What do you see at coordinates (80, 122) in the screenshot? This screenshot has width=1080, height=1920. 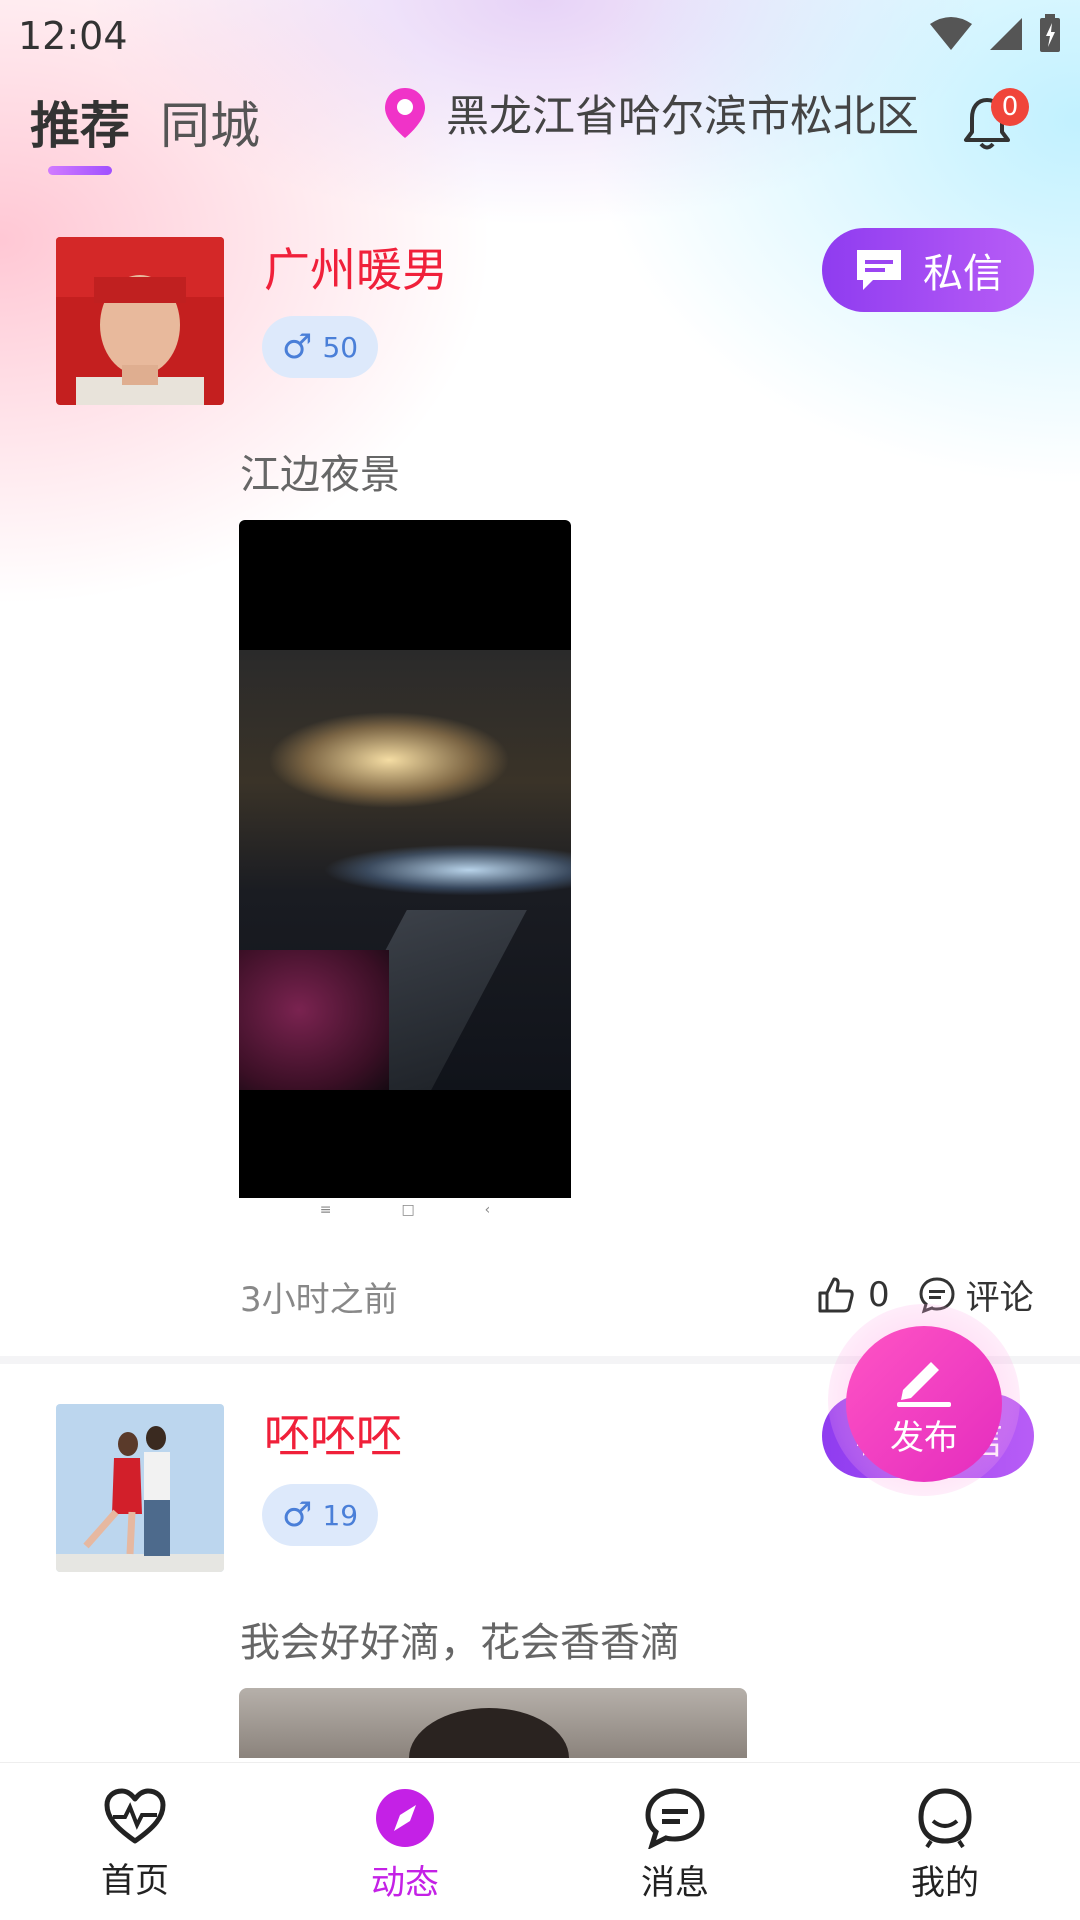 I see `tab-recommend: 推荐` at bounding box center [80, 122].